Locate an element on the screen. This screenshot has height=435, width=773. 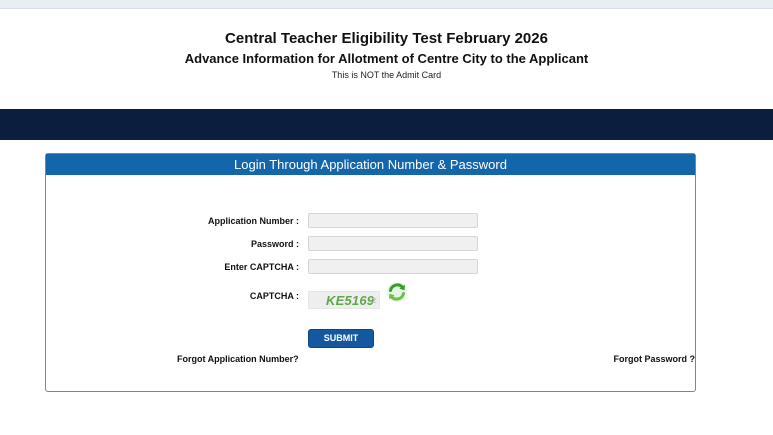
admit-card-note: This is NOT the Admit Card is located at coordinates (386, 75).